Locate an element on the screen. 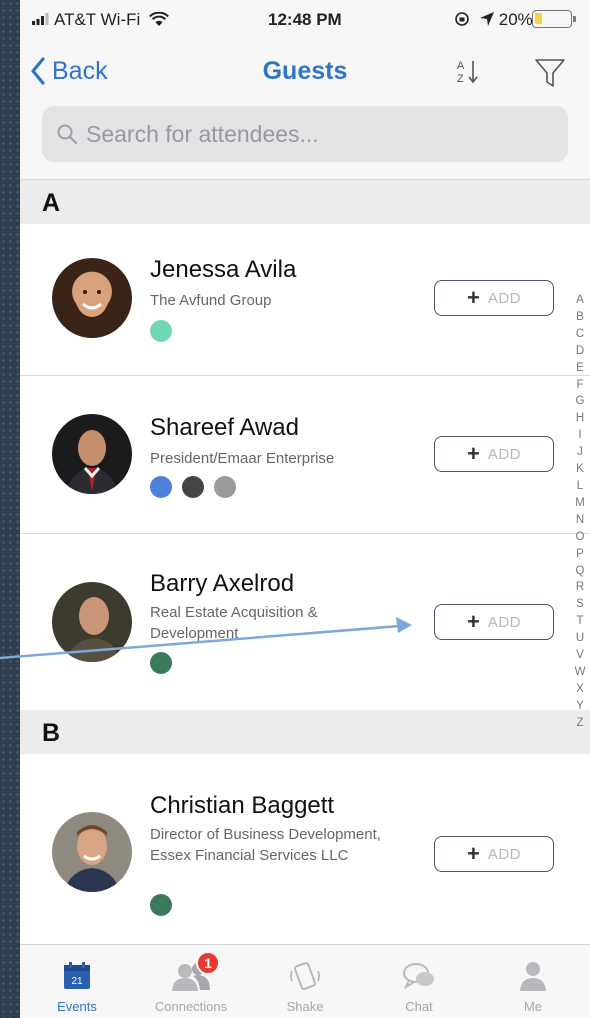 This screenshot has width=590, height=1018. svg-text: A is located at coordinates (461, 66).